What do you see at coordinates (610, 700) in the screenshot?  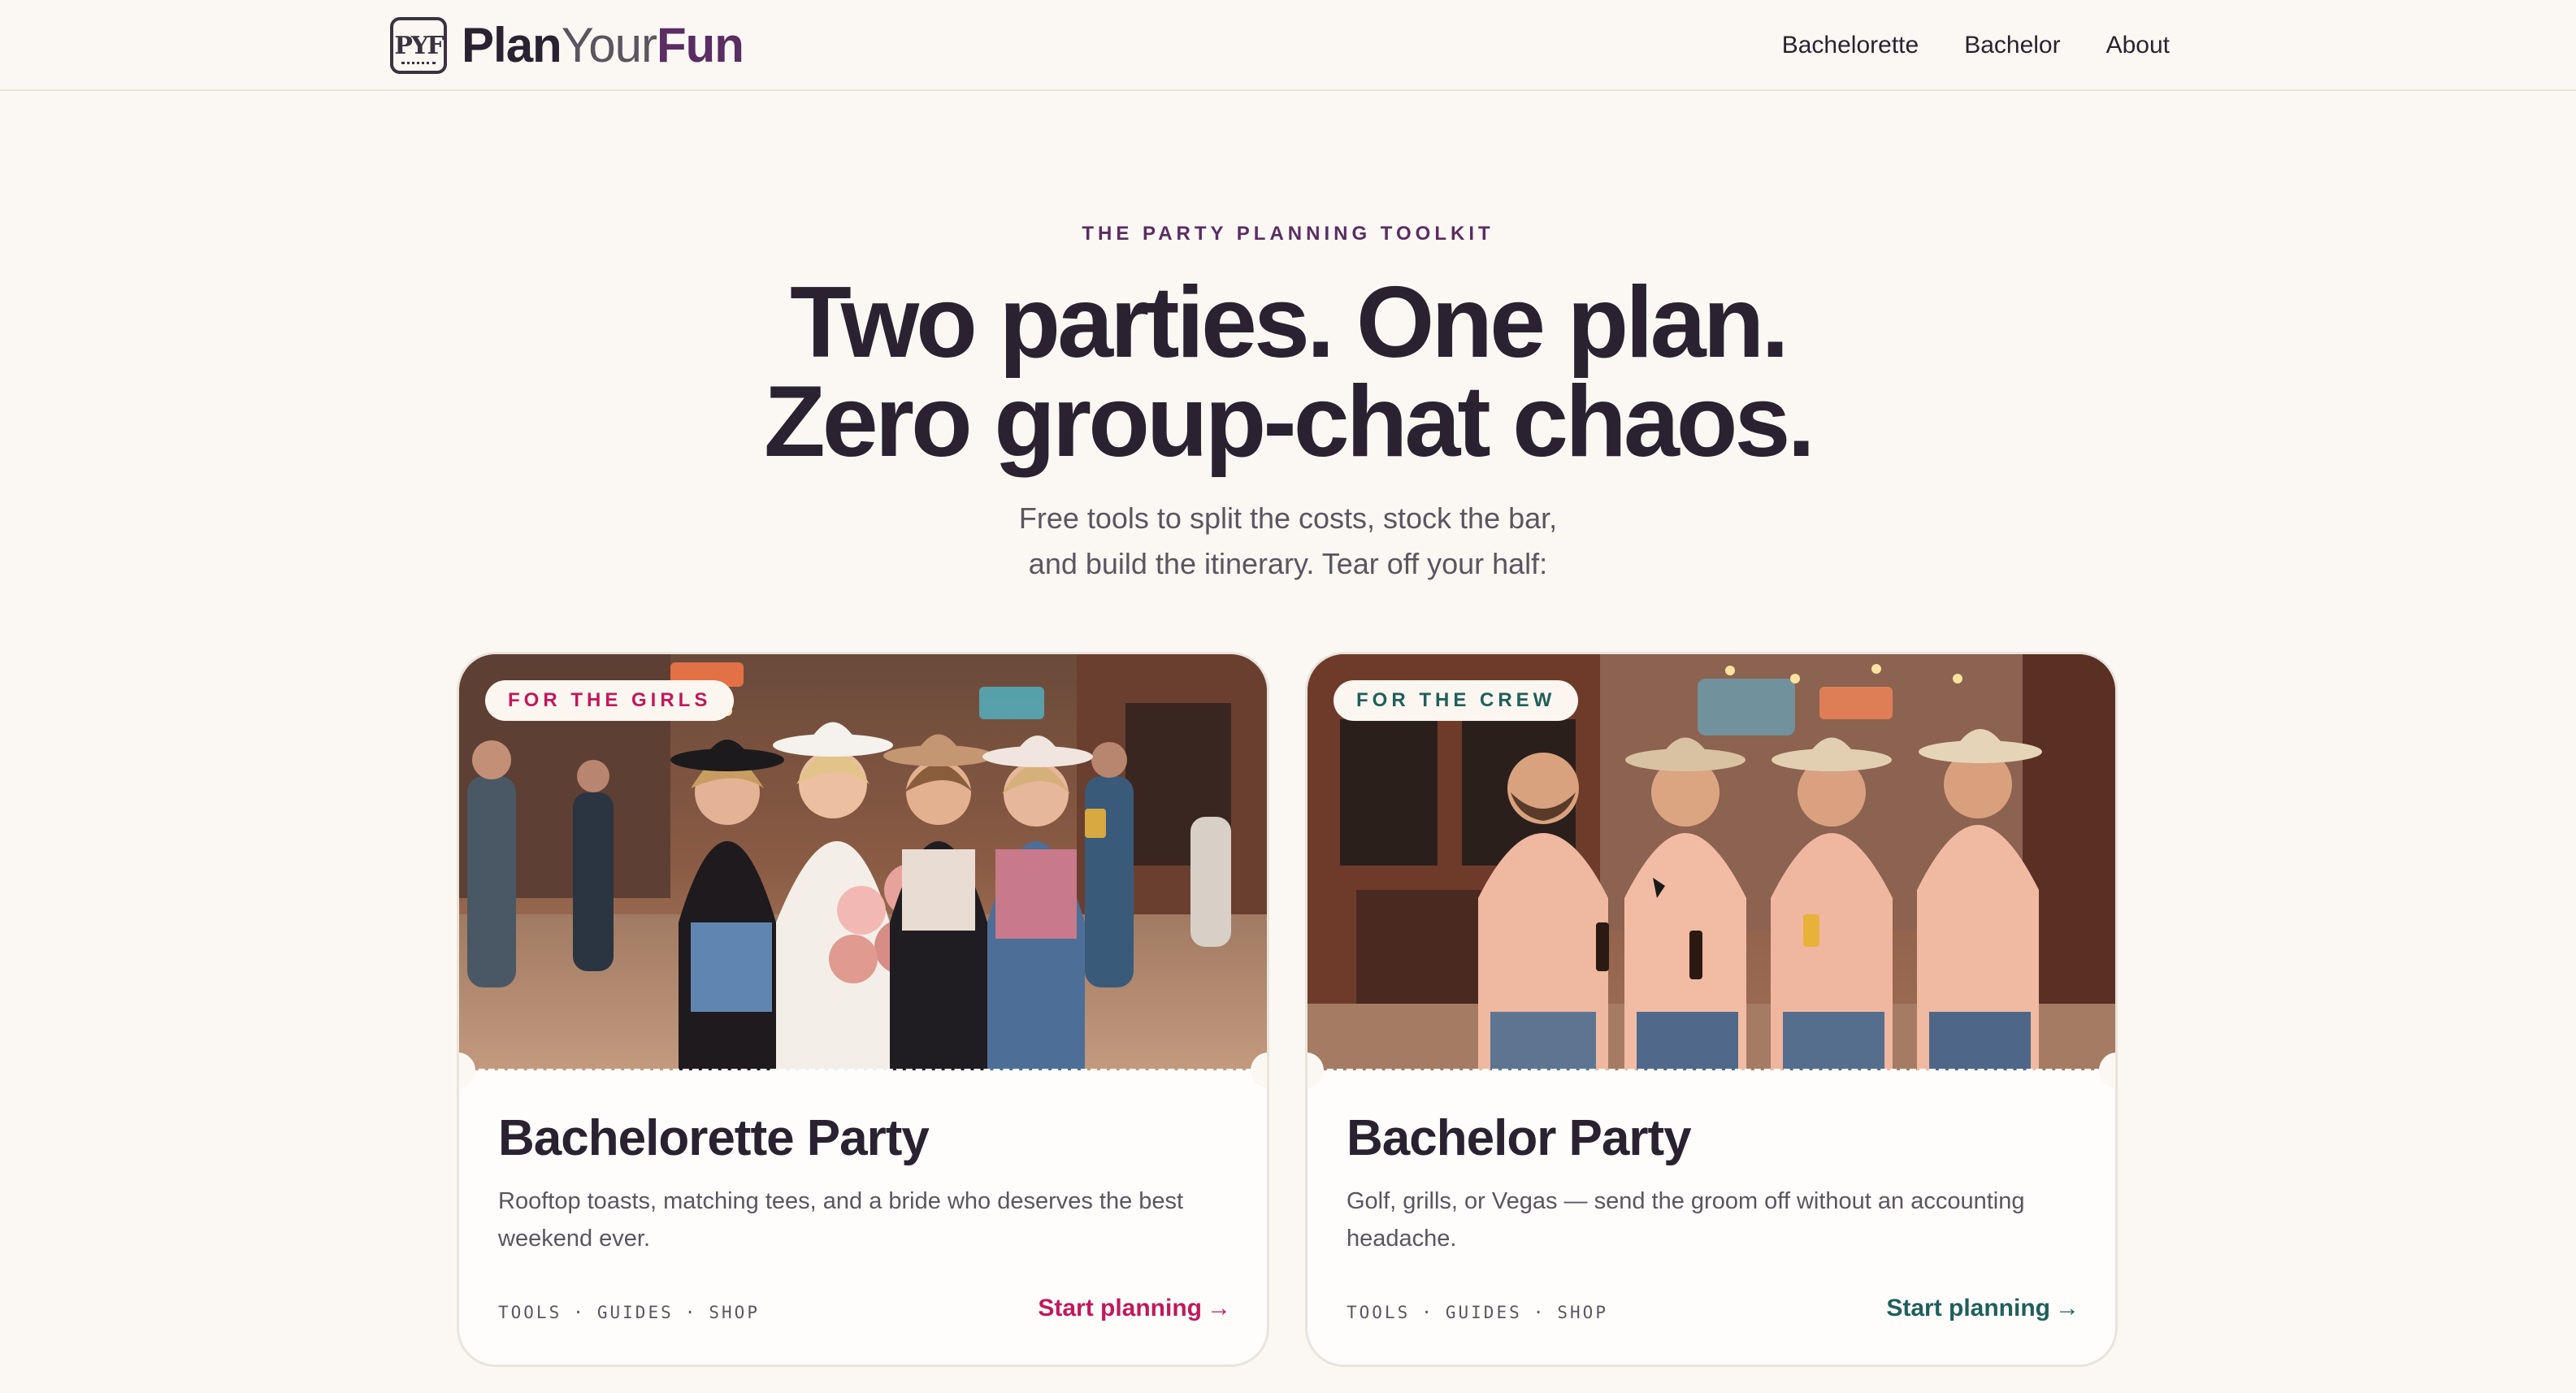 I see `audience-tag: FOR THE GIRLS` at bounding box center [610, 700].